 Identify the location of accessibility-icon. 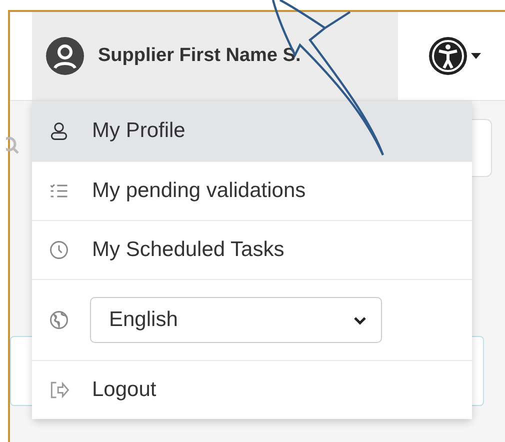
(448, 56).